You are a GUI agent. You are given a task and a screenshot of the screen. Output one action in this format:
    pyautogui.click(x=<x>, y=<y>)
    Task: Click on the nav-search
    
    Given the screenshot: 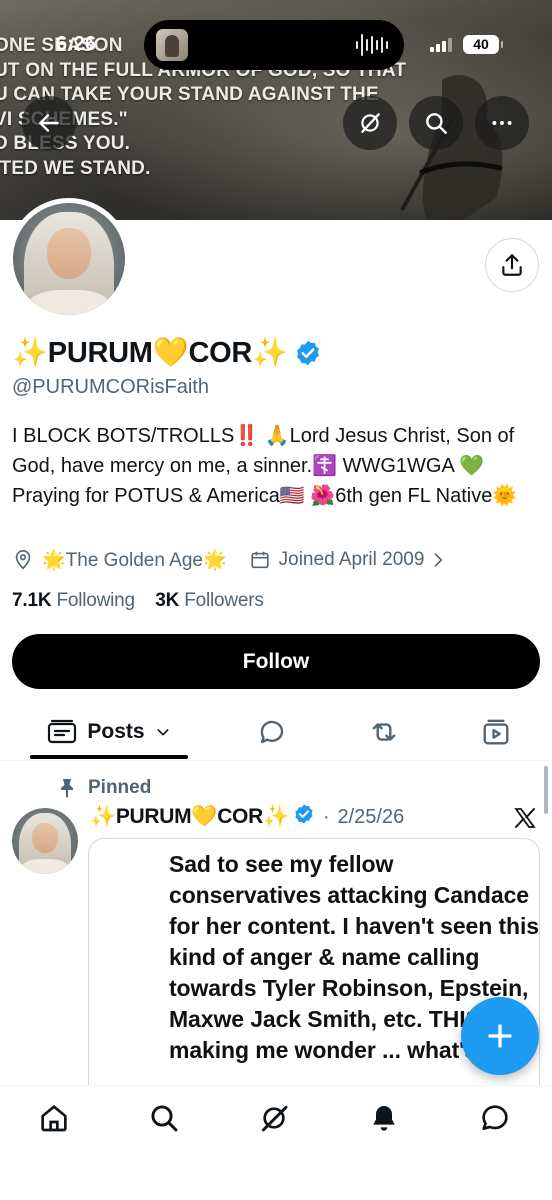 What is the action you would take?
    pyautogui.click(x=164, y=1118)
    